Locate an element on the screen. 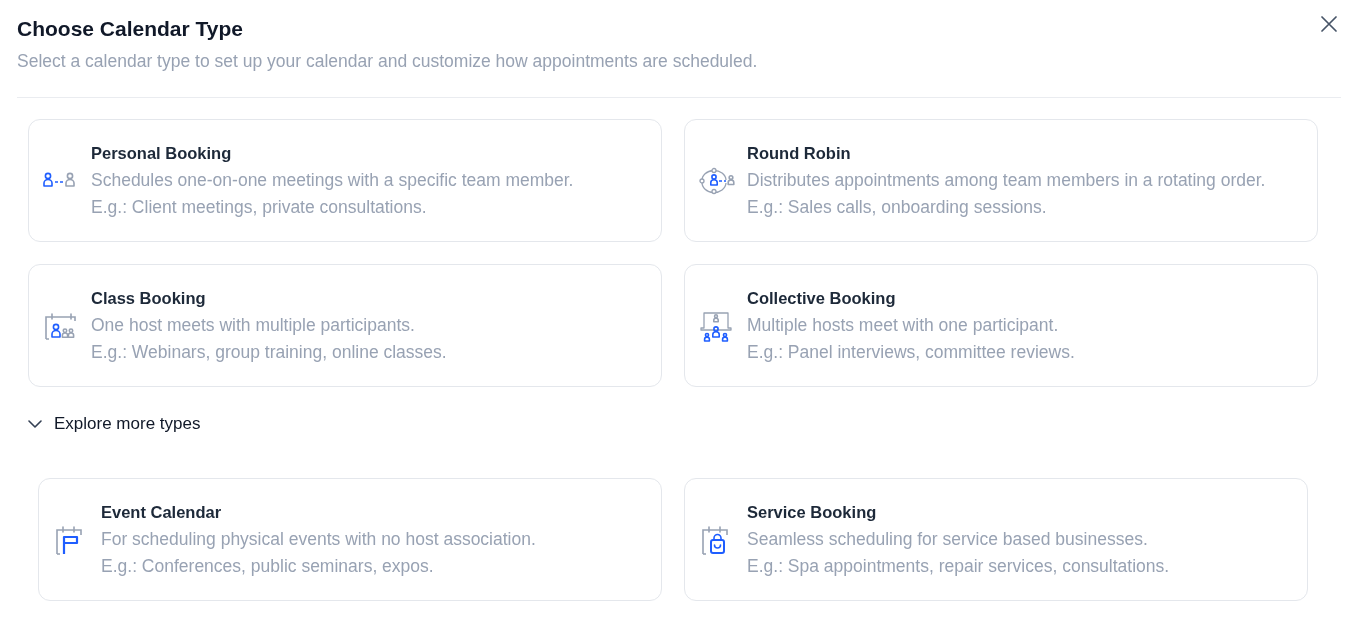  calendar-type-card: Collective Booking Multiple hosts meet with one participant. E.g.: Panel interviews, committee reviews. is located at coordinates (1001, 325).